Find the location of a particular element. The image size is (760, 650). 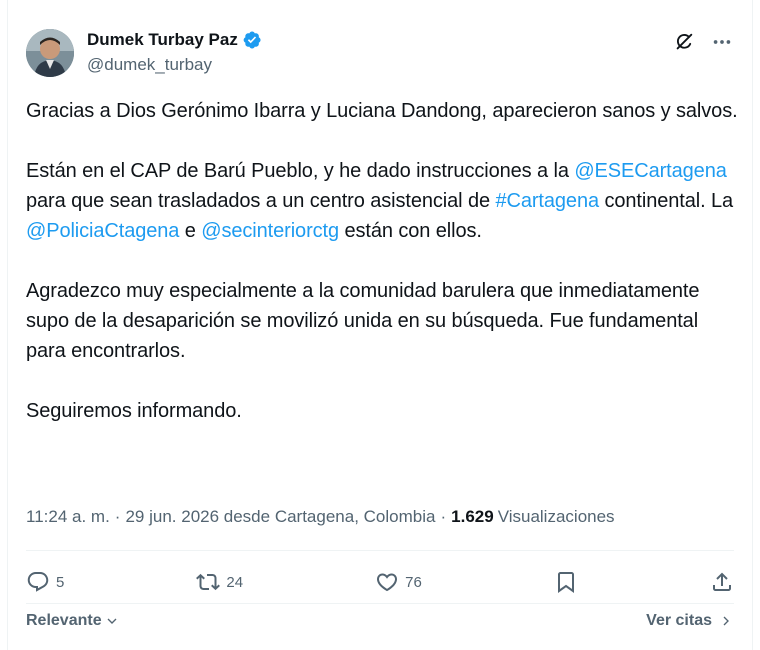

mention-policiactagena: @PoliciaCtagena is located at coordinates (102, 231).